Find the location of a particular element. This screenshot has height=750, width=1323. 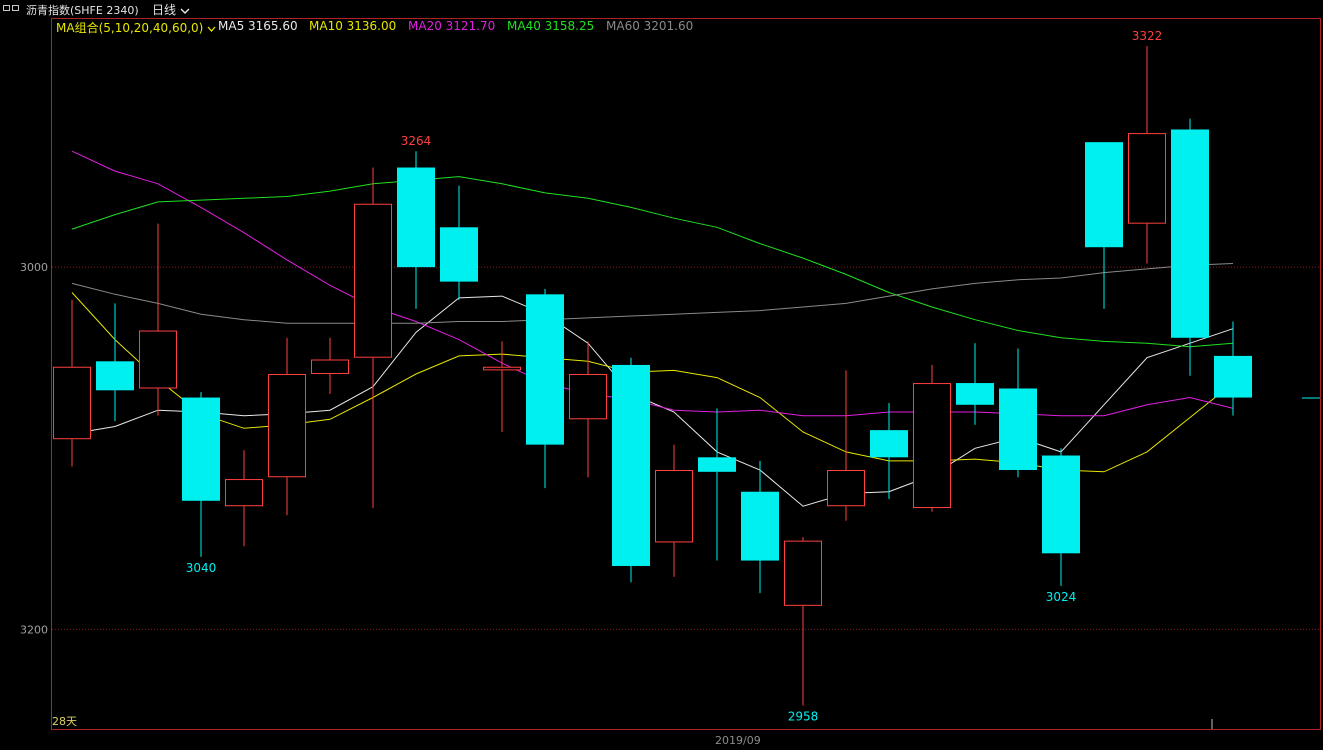

visible-days-label: 28天 is located at coordinates (64, 721).